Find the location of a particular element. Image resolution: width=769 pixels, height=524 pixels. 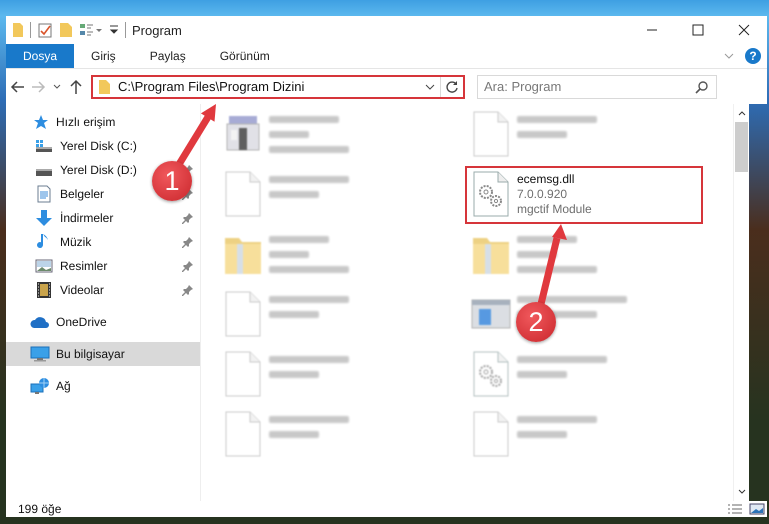

sidebar-item: Resimler is located at coordinates (84, 266).